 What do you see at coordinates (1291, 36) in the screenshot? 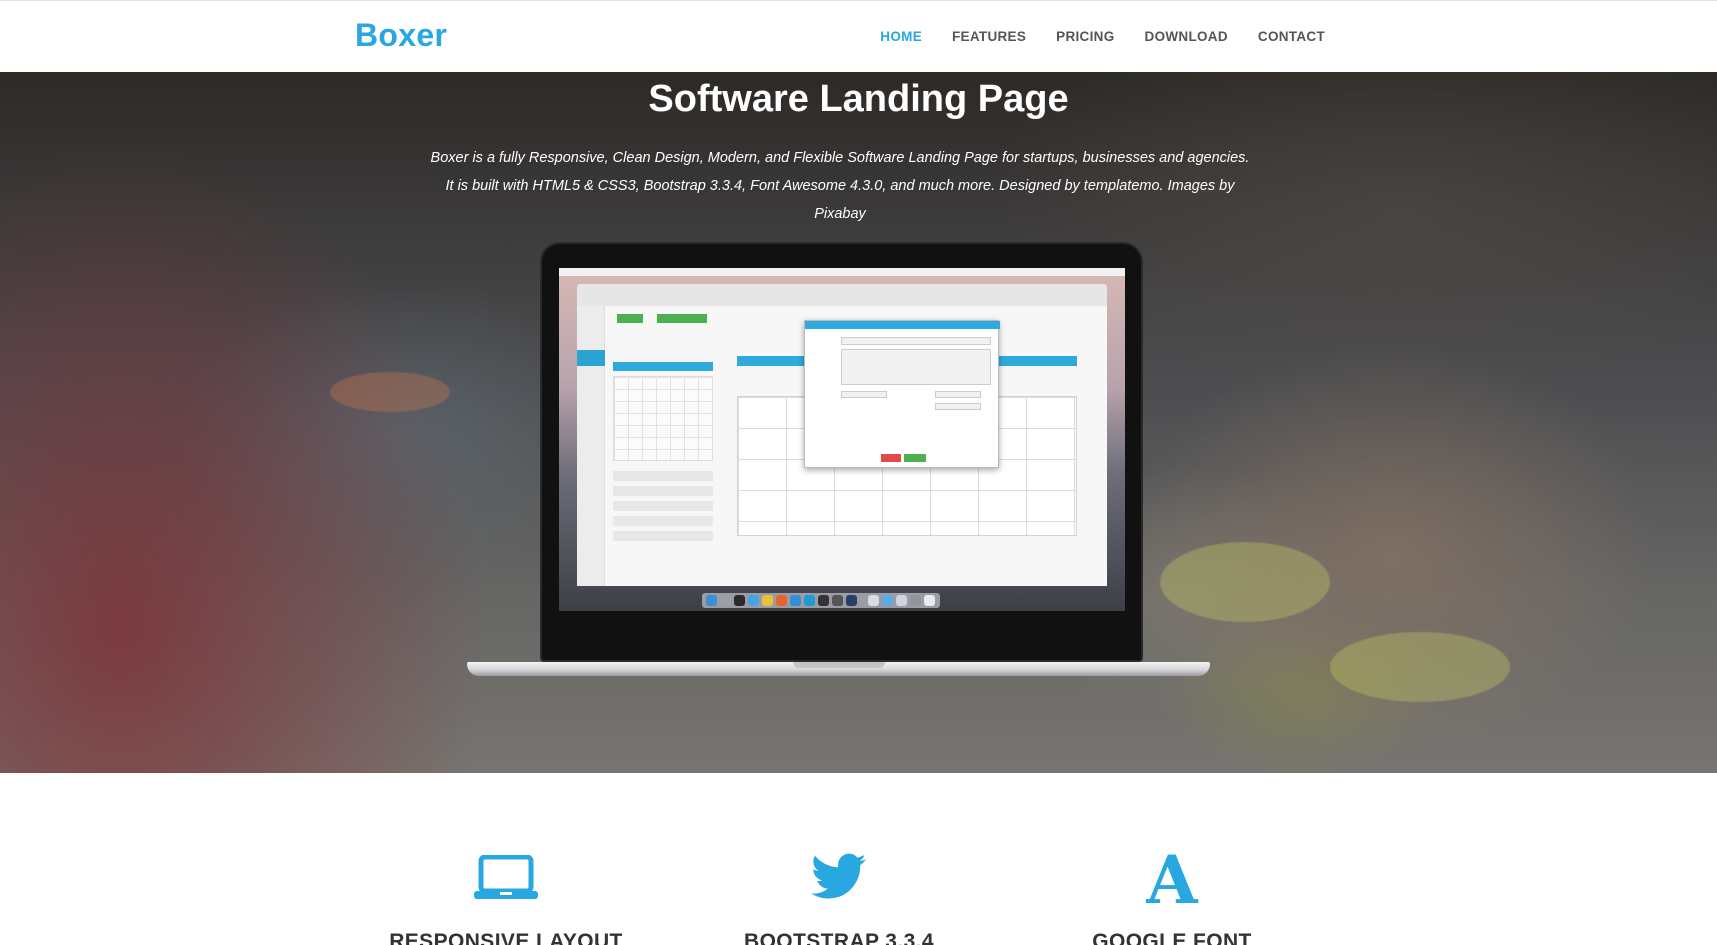
I see `nav-link-contact: CONTACT` at bounding box center [1291, 36].